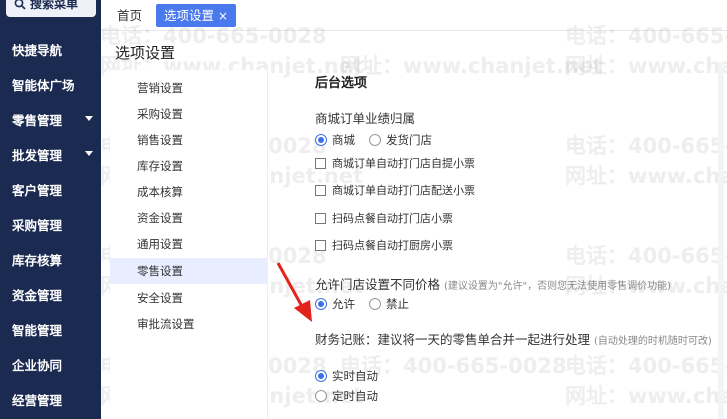 This screenshot has height=419, width=727. What do you see at coordinates (397, 304) in the screenshot?
I see `radio-label: 禁止` at bounding box center [397, 304].